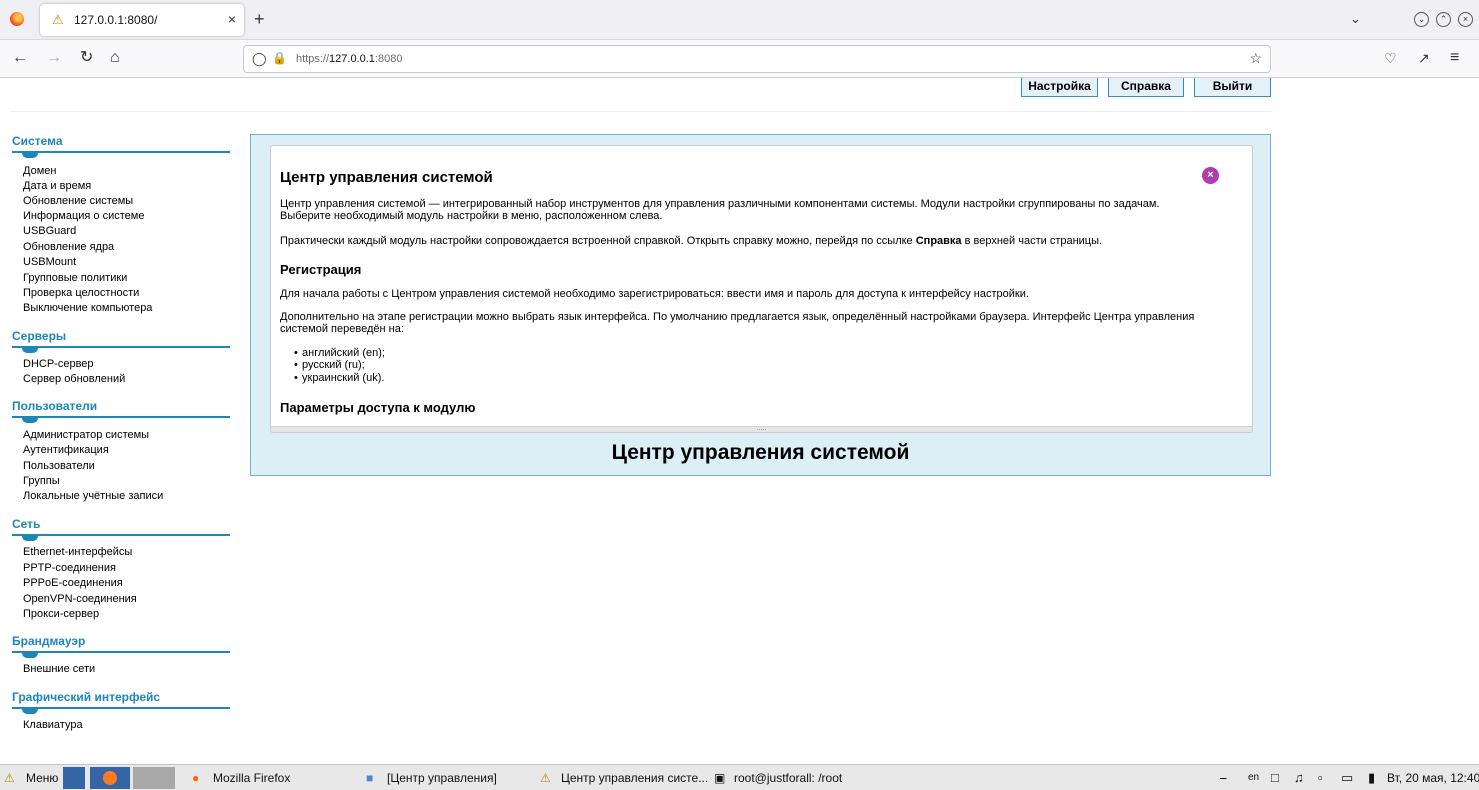 This screenshot has height=790, width=1479. I want to click on sidebar-item-system-info: Информация о системе, so click(83, 216).